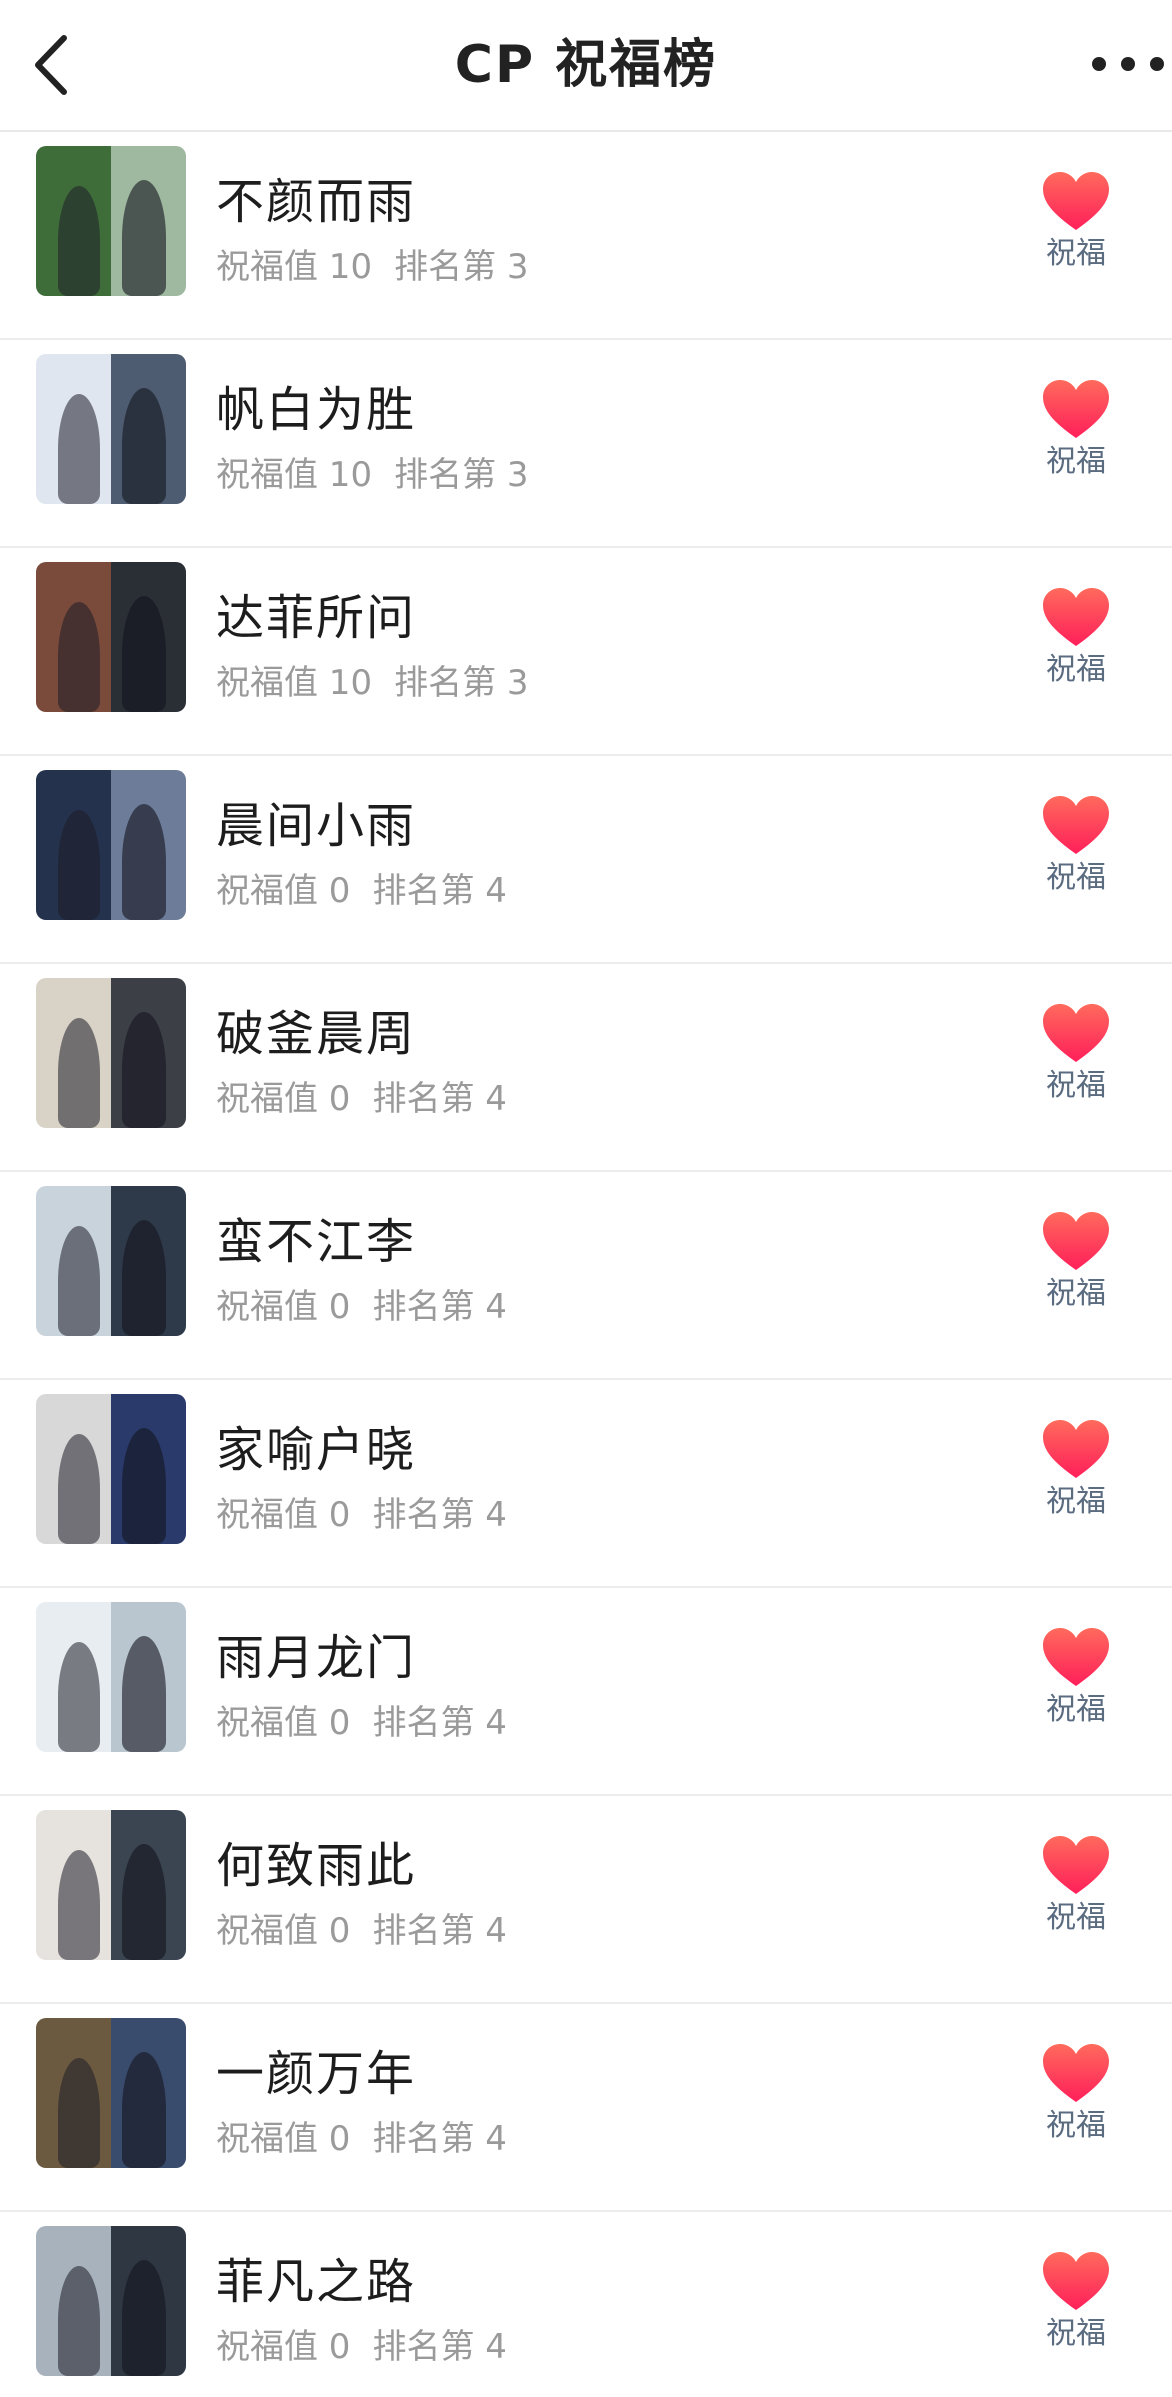 The image size is (1172, 2397). What do you see at coordinates (586, 1900) in the screenshot?
I see `cp-list-item: 何致雨此 祝福值 0 排名第 4 祝福` at bounding box center [586, 1900].